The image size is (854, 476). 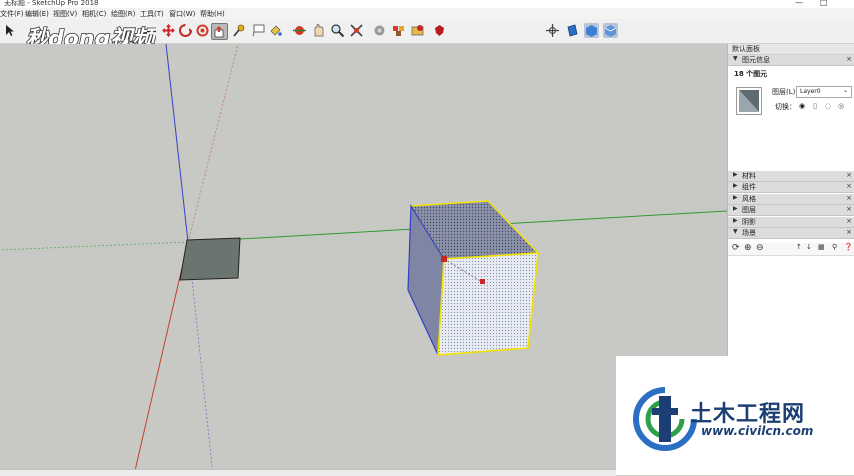 I want to click on pan-icon, so click(x=318, y=30).